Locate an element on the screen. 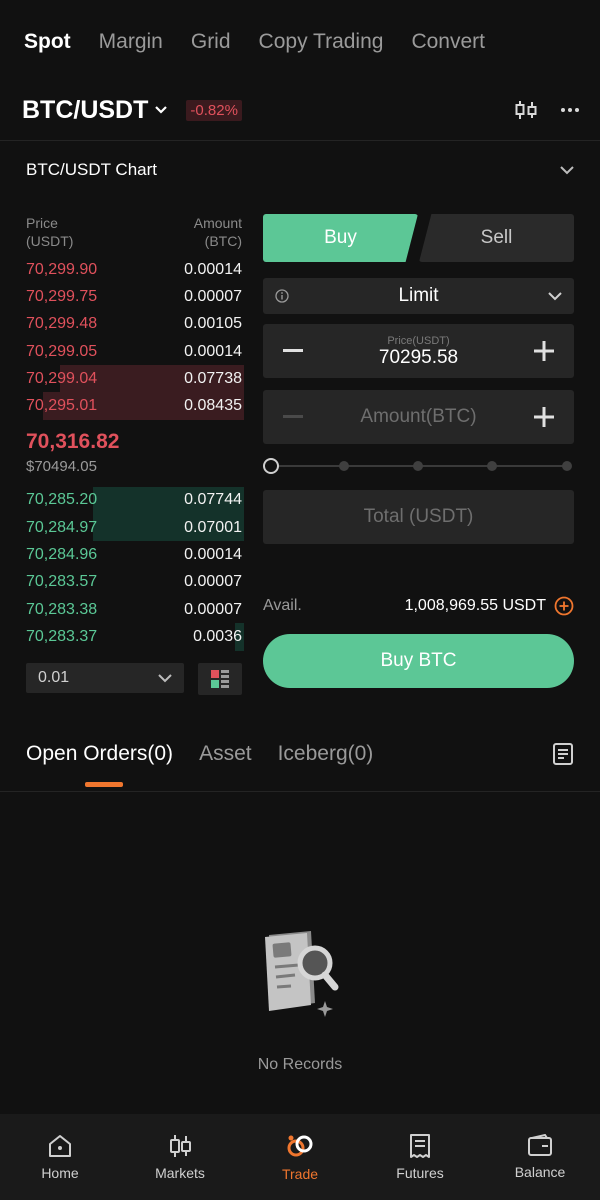 The image size is (600, 1200). ask-row: 70,299.48 0.00105 is located at coordinates (134, 324).